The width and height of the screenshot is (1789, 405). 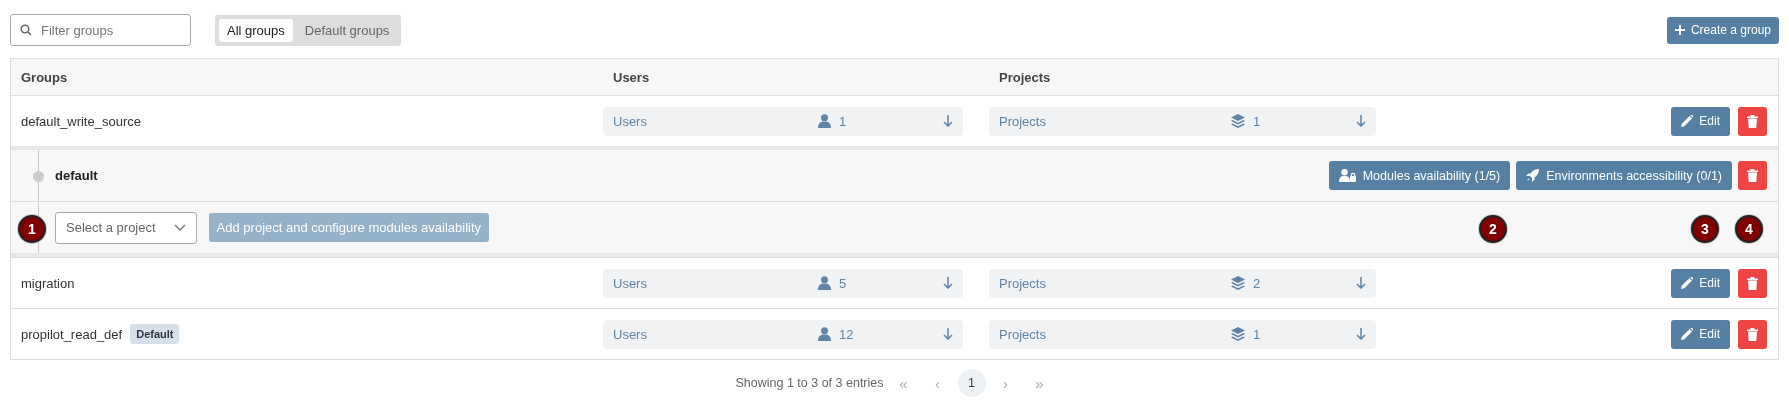 What do you see at coordinates (1624, 175) in the screenshot?
I see `environments-accessibility-button: Environments accessibility (0/1)` at bounding box center [1624, 175].